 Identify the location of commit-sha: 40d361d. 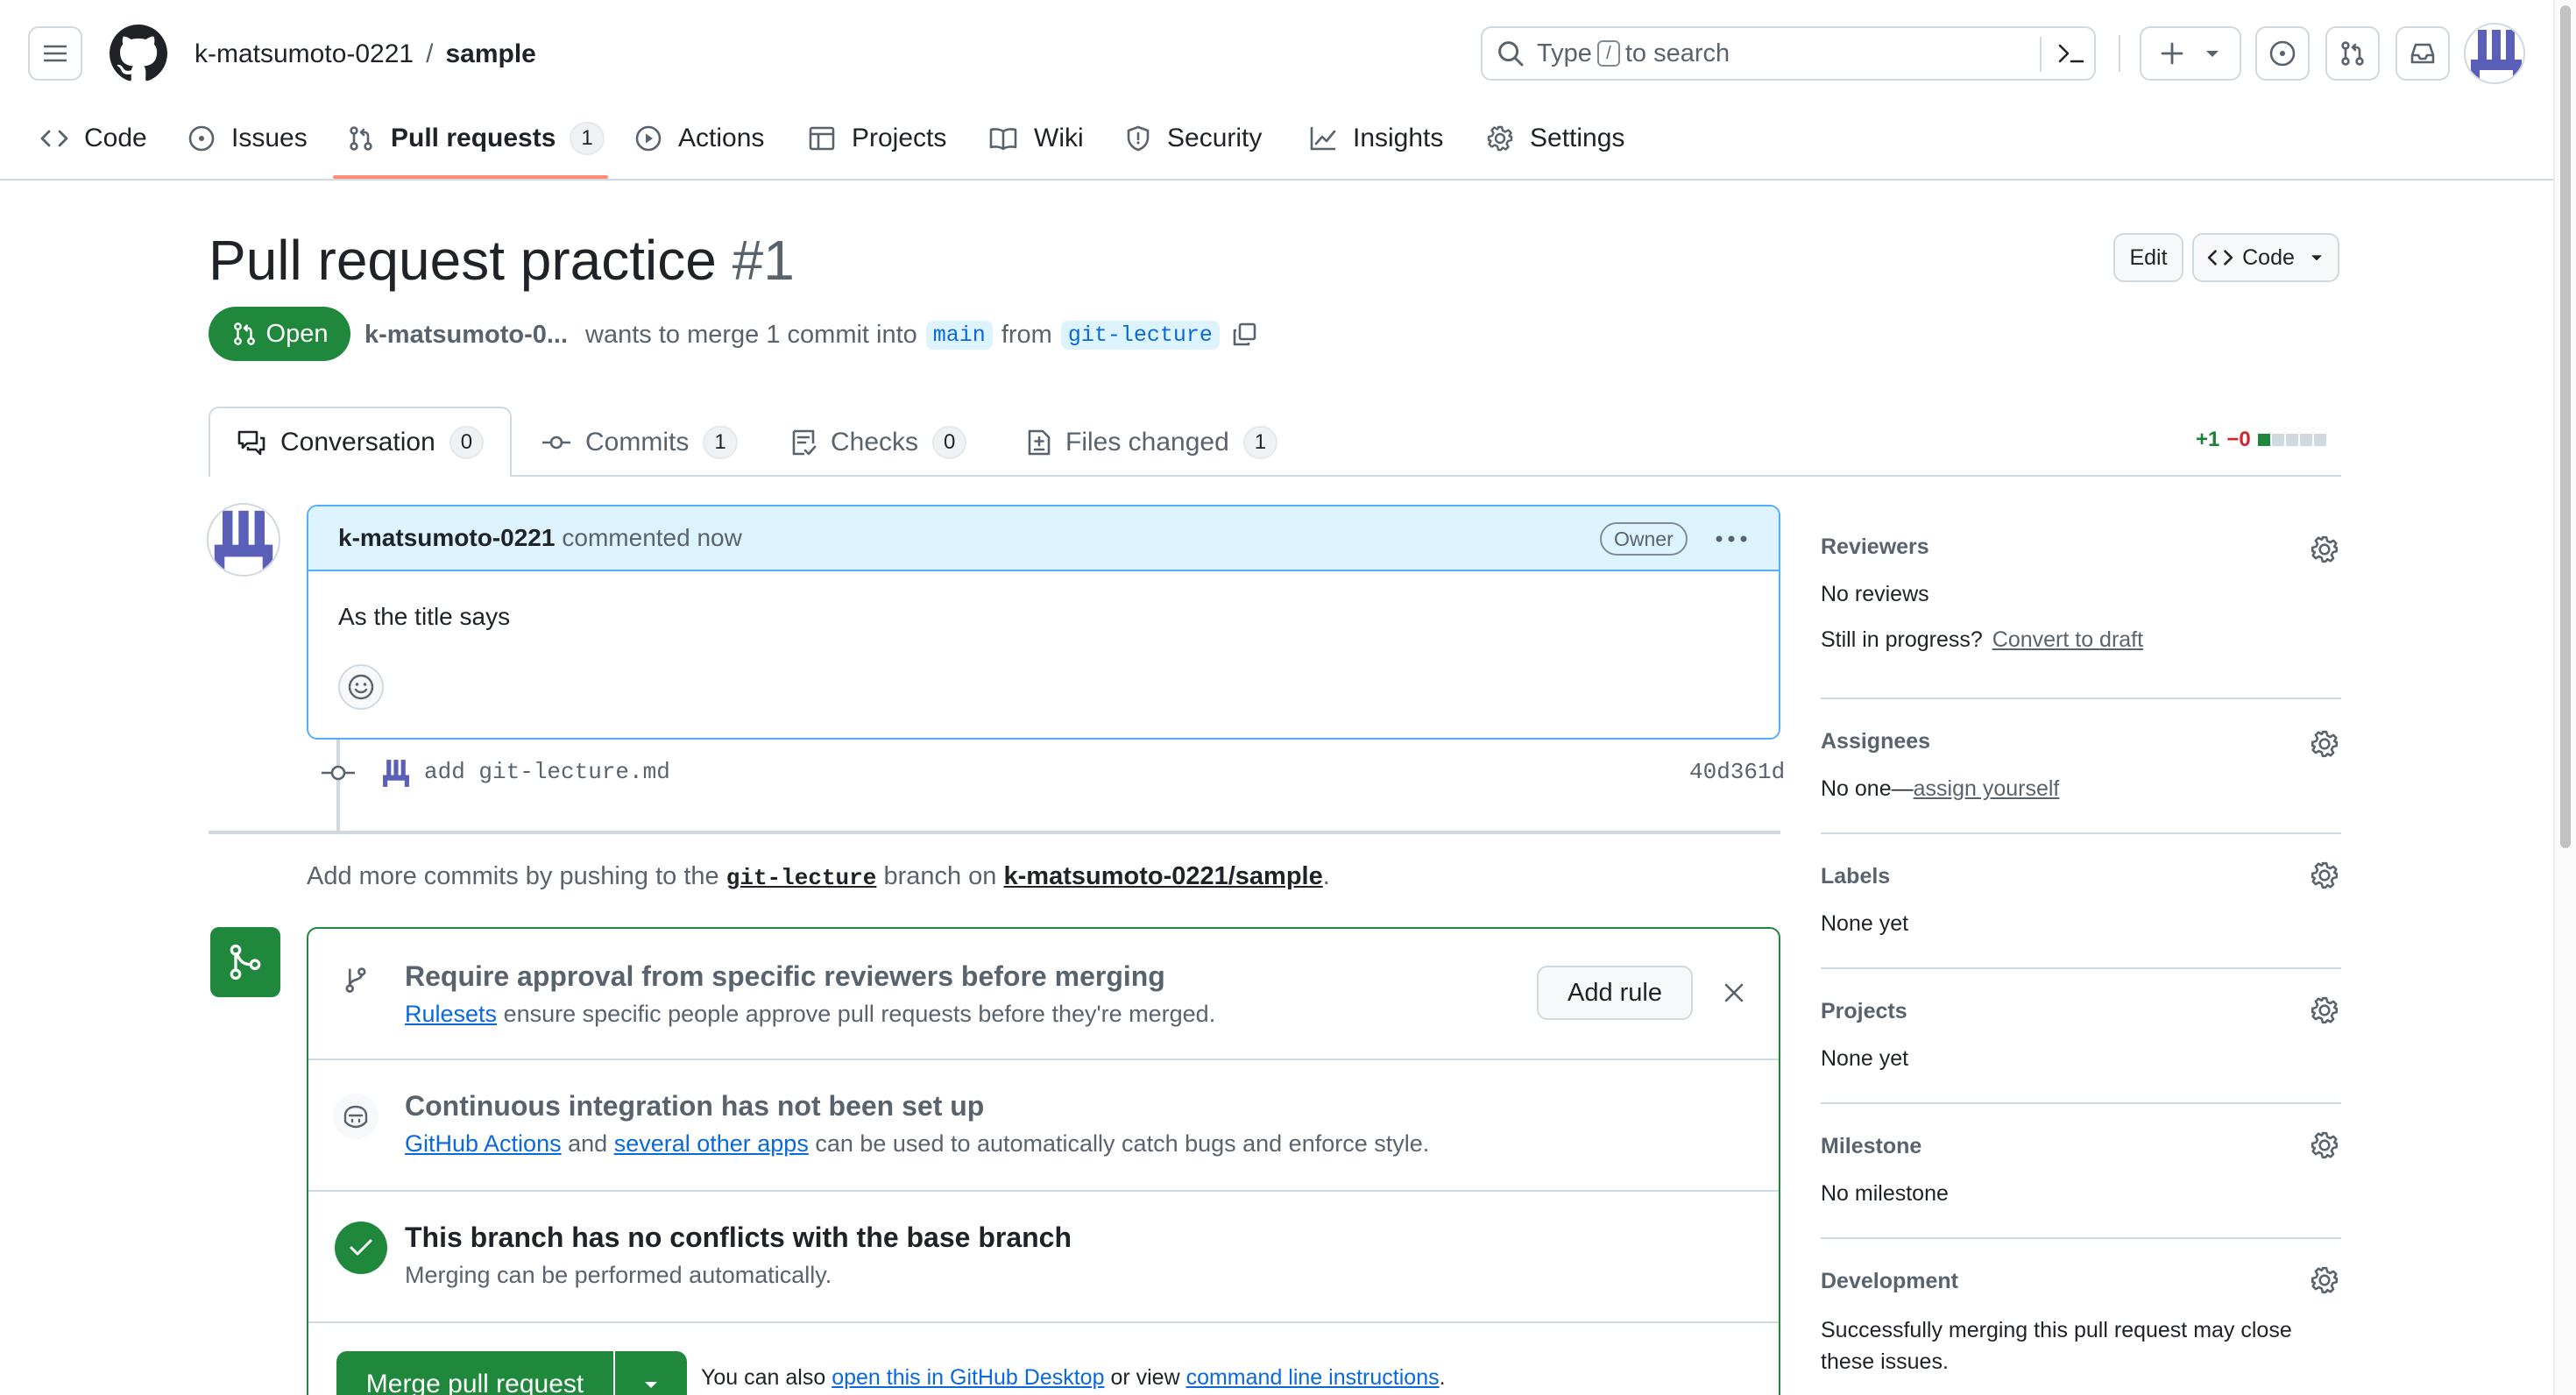
(1737, 772).